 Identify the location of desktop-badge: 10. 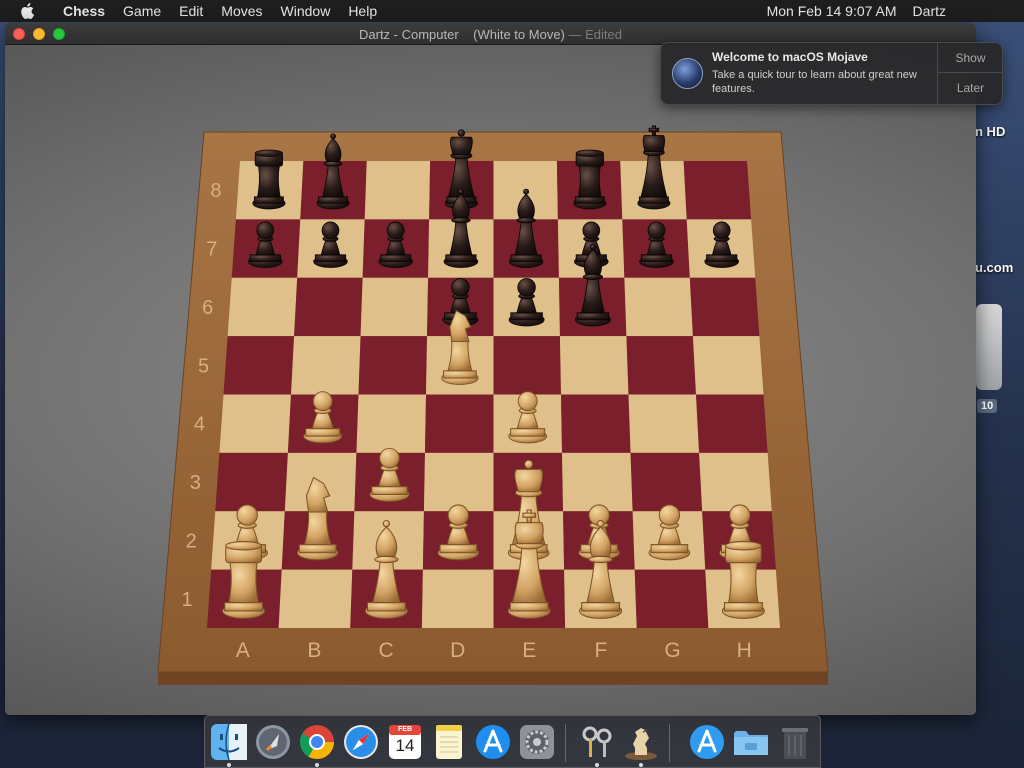
(987, 406).